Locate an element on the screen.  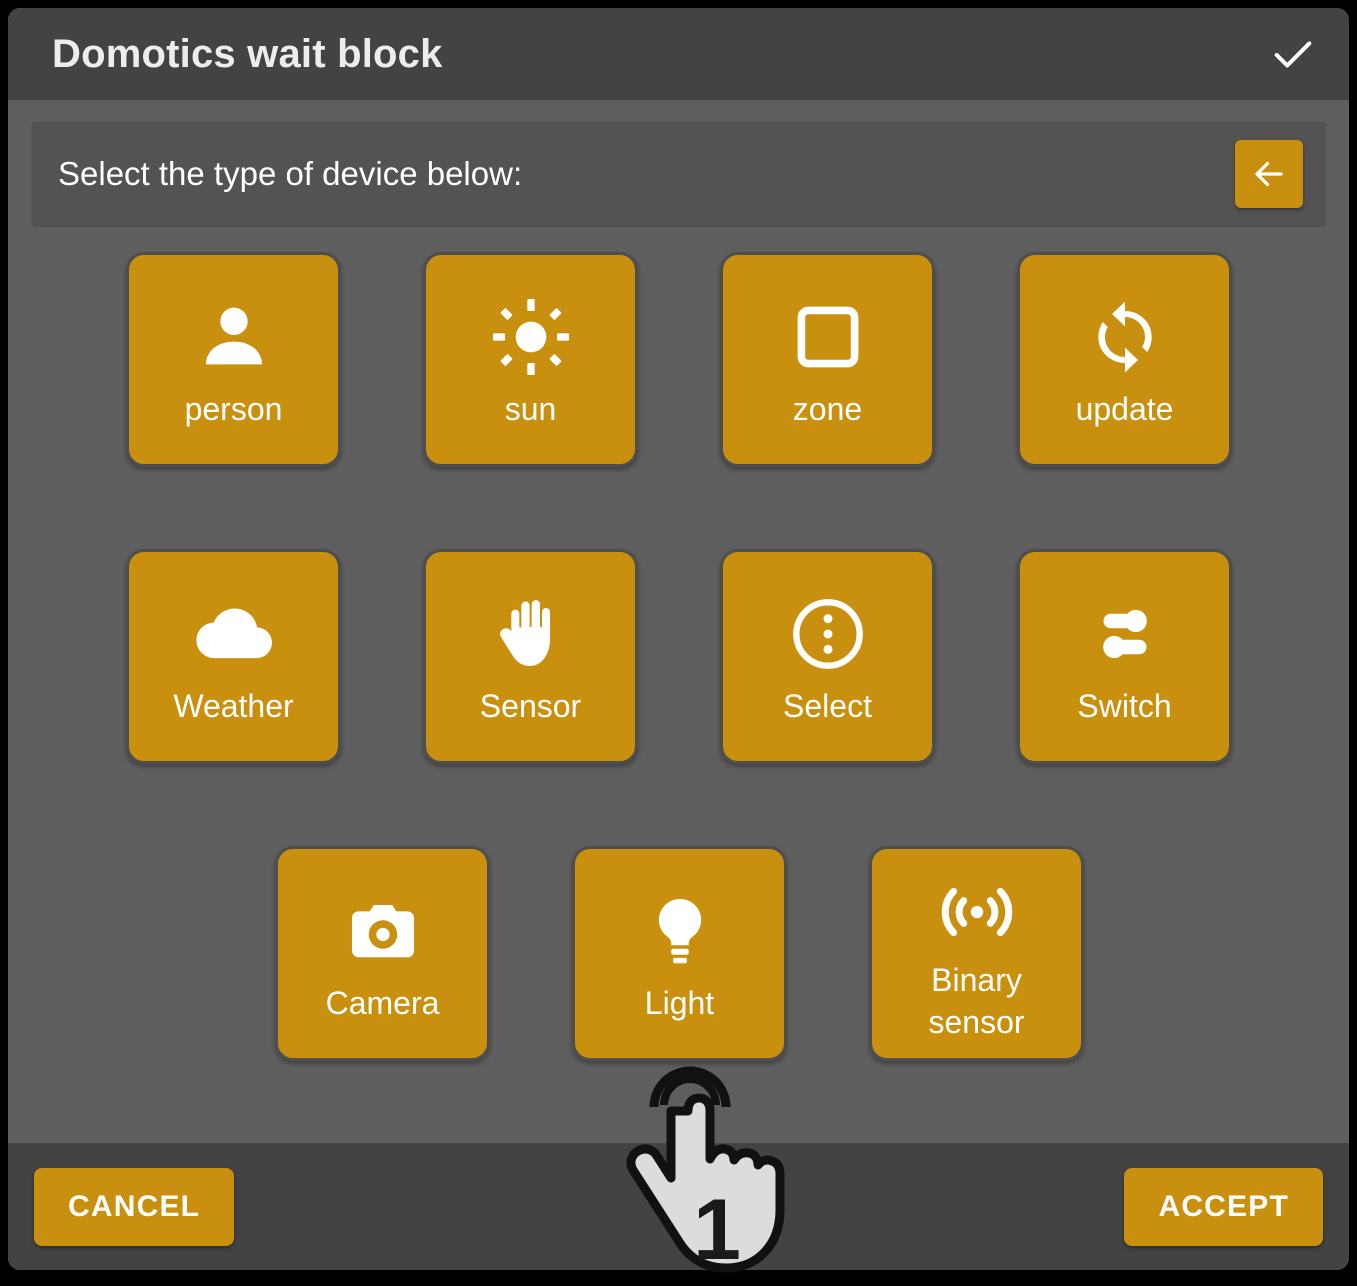
check-icon is located at coordinates (1293, 54).